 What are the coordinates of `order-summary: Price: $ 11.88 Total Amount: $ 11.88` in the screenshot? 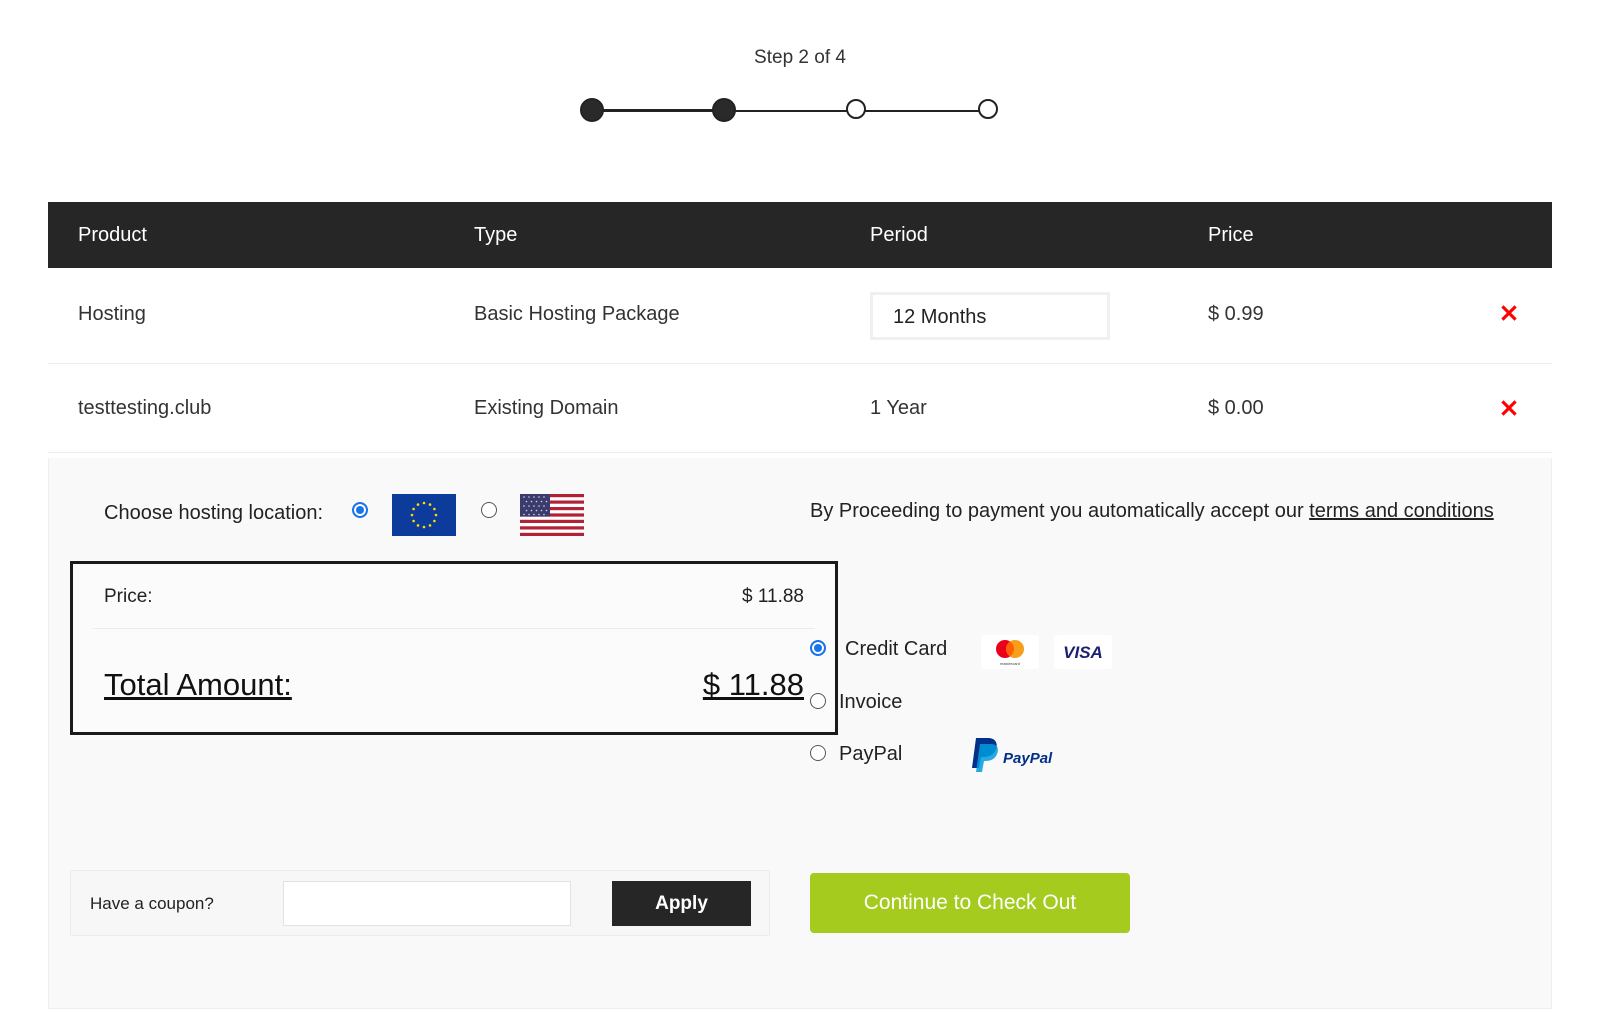 It's located at (454, 648).